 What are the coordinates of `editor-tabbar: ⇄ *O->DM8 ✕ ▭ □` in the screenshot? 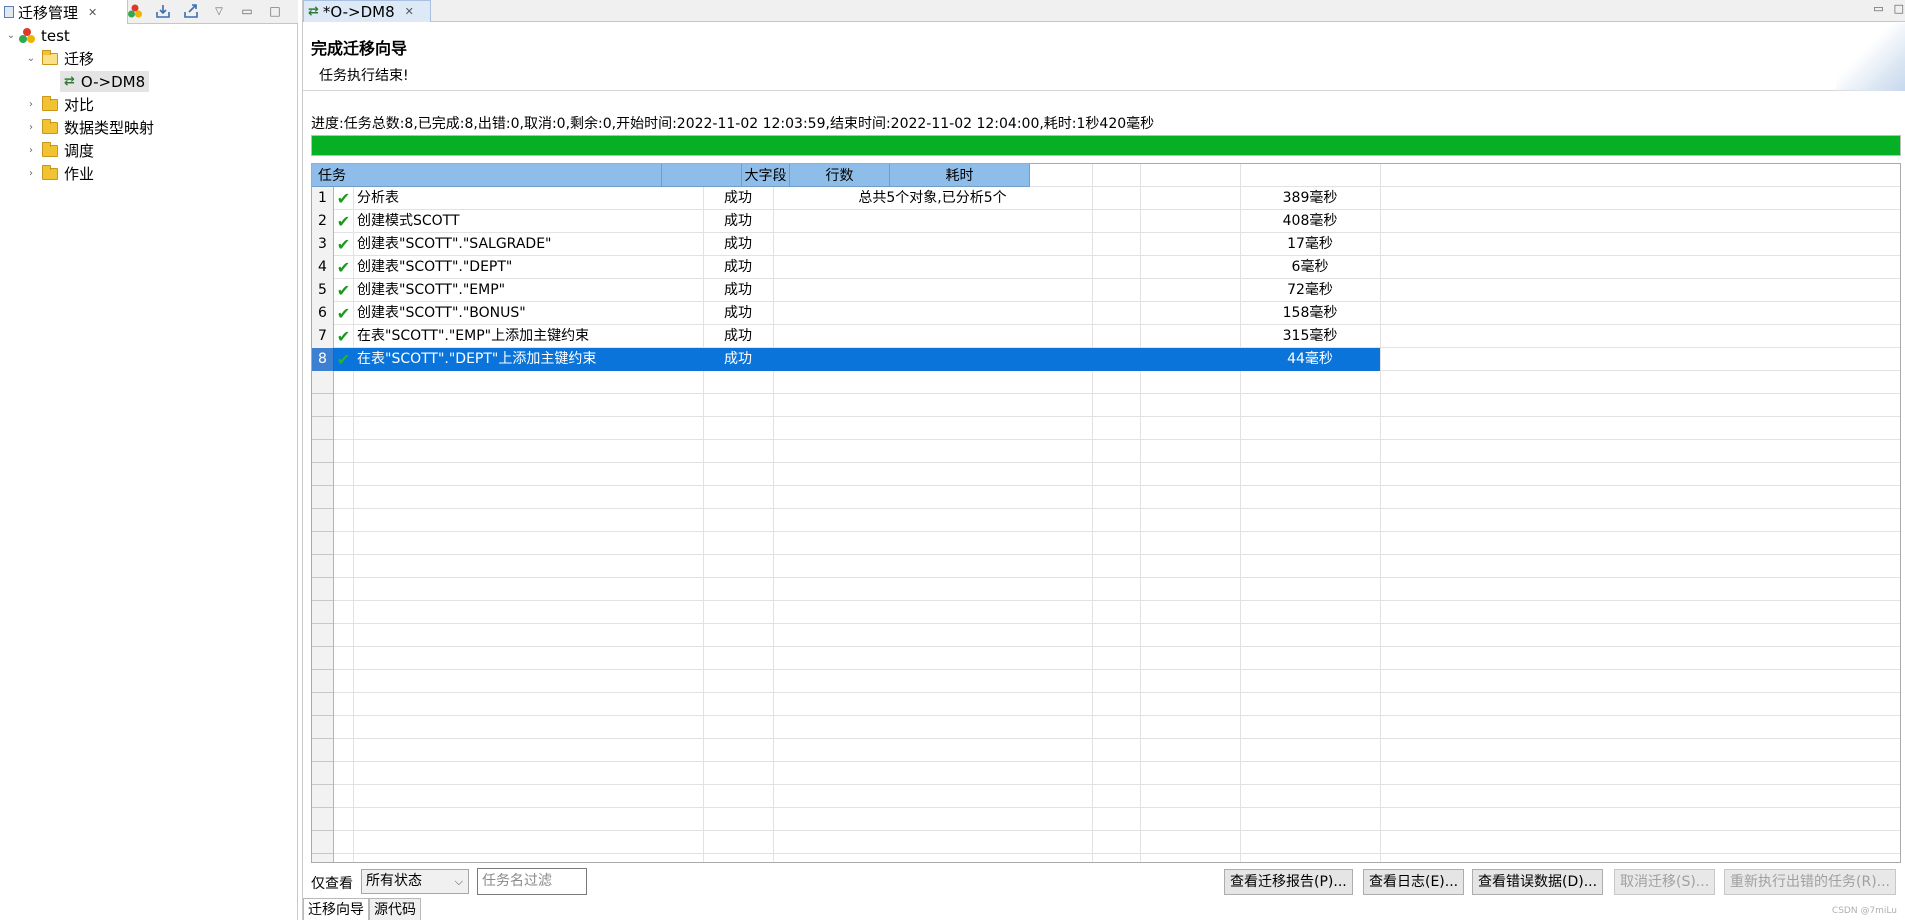 It's located at (1104, 11).